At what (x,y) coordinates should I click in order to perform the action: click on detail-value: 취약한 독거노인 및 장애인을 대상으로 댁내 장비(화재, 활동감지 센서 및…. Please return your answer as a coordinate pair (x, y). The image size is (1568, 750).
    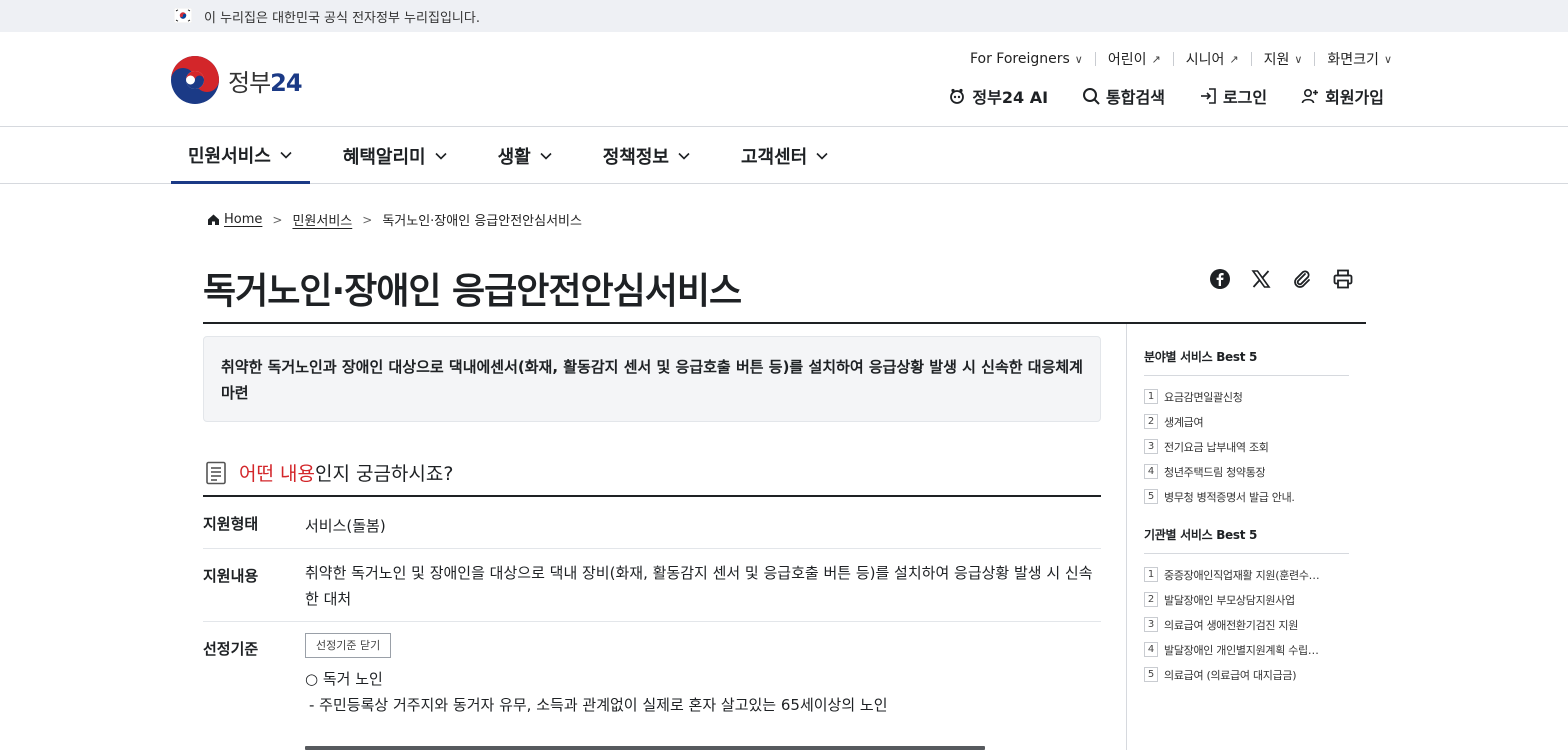
    Looking at the image, I should click on (699, 586).